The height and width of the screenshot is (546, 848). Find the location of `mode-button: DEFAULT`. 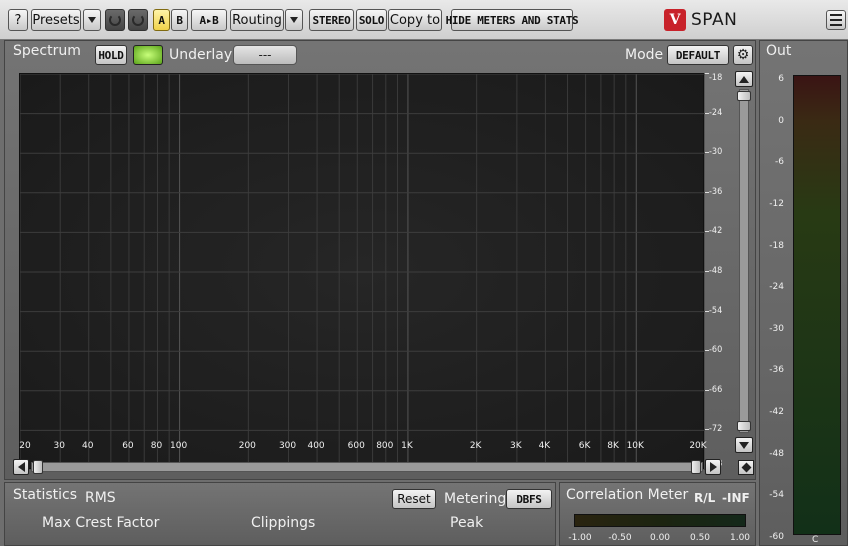

mode-button: DEFAULT is located at coordinates (698, 55).